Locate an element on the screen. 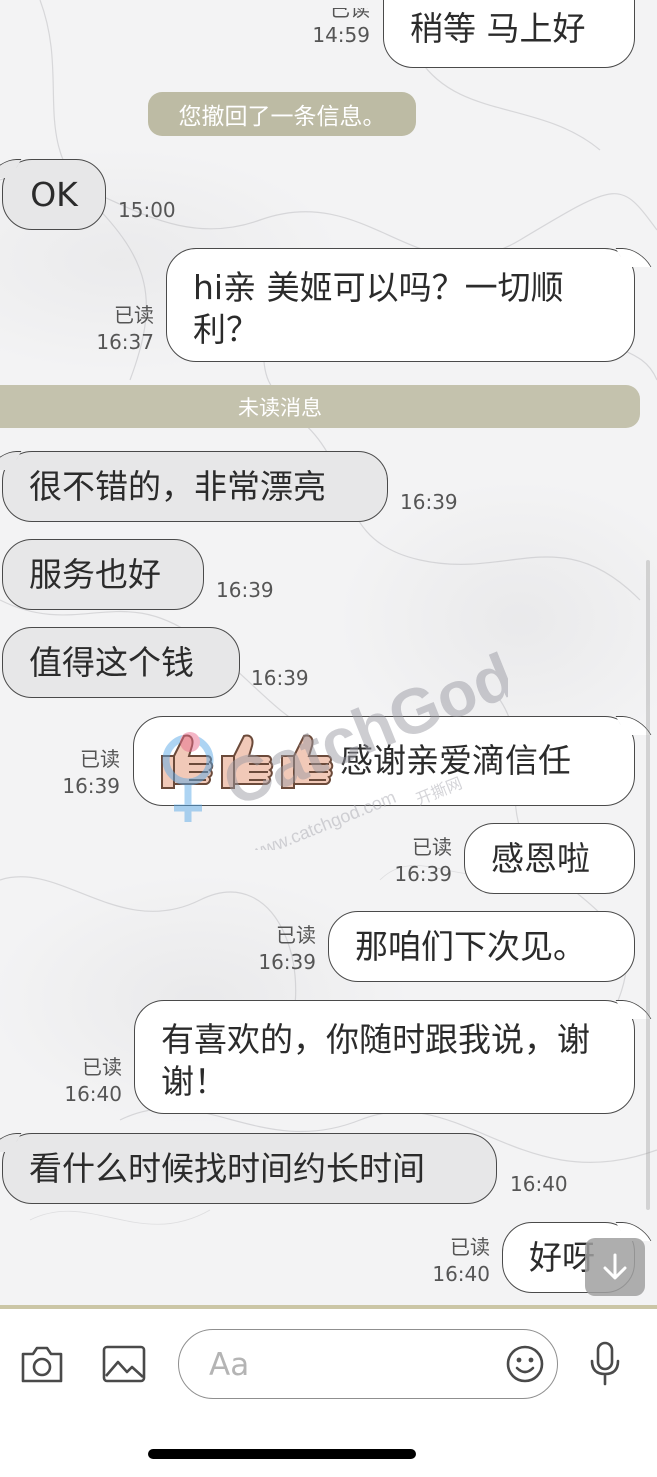 This screenshot has width=657, height=1477. microphone-icon is located at coordinates (605, 1364).